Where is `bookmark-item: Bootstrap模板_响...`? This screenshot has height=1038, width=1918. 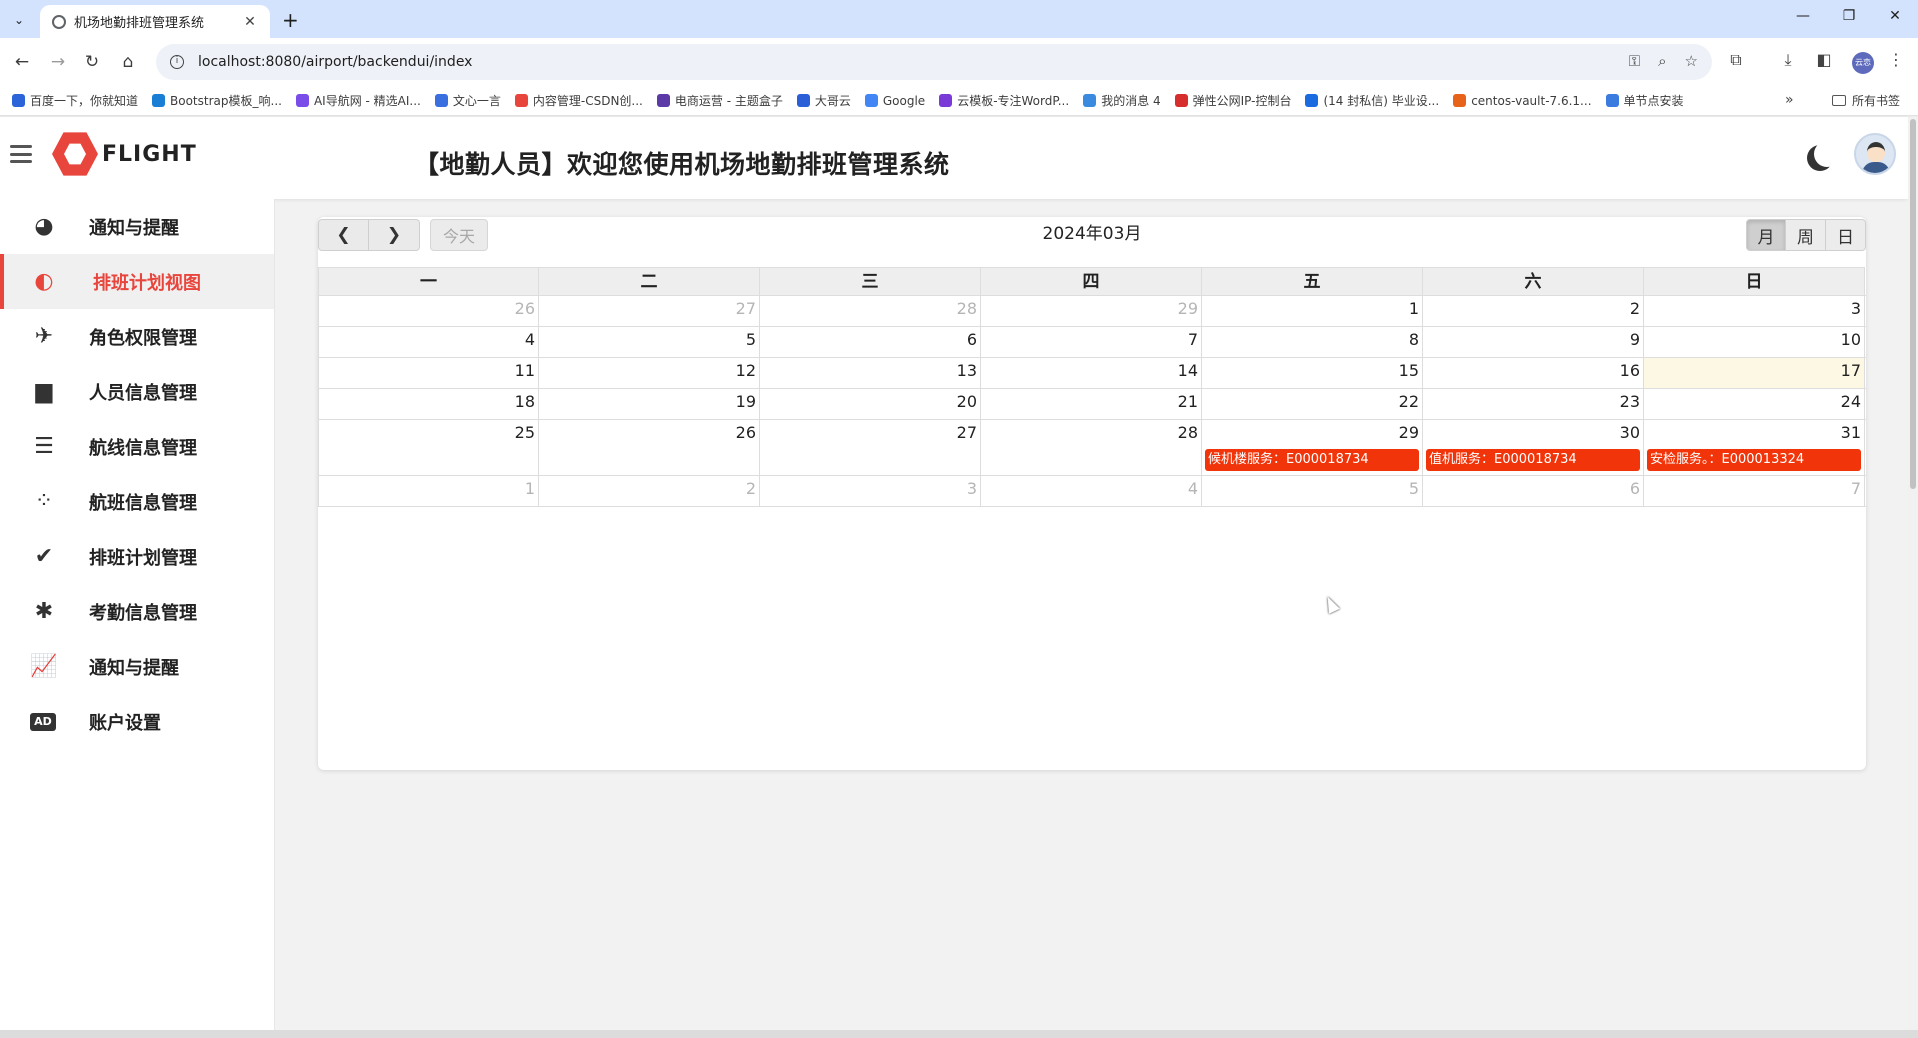
bookmark-item: Bootstrap模板_响... is located at coordinates (217, 100).